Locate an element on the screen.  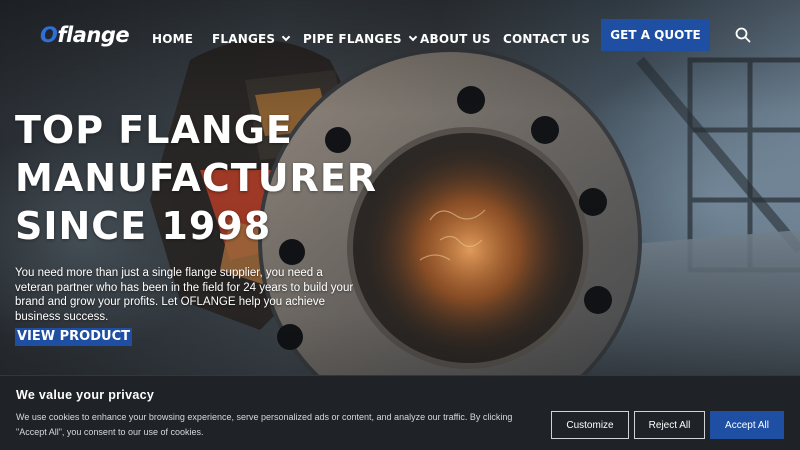
nav-flanges: FLANGES is located at coordinates (251, 39).